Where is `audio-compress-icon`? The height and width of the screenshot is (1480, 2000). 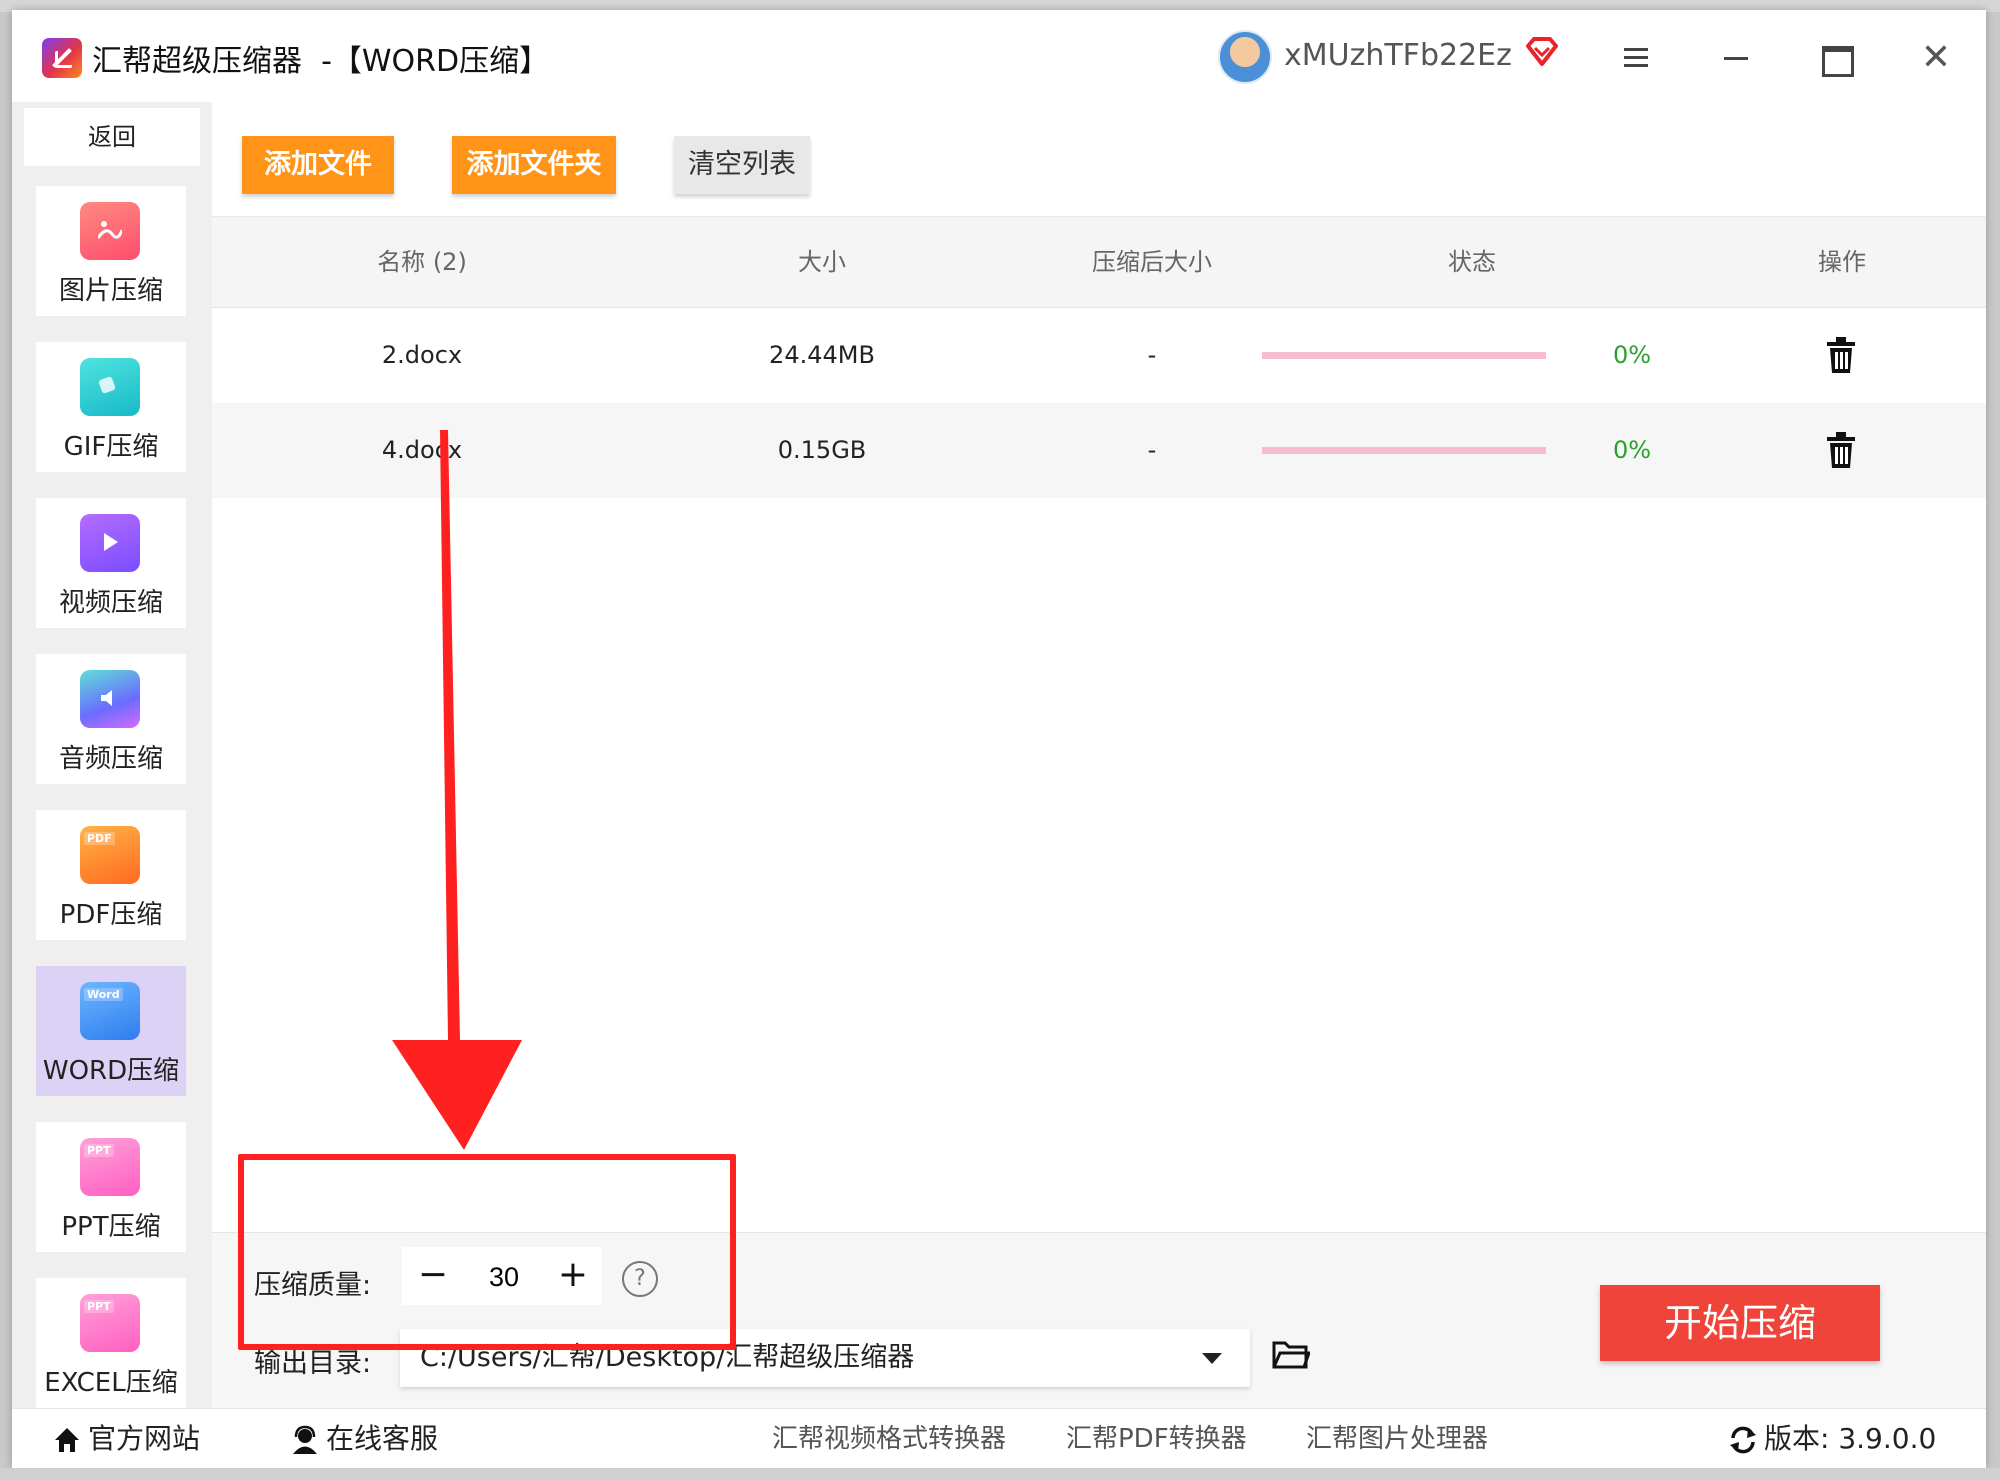
audio-compress-icon is located at coordinates (110, 699).